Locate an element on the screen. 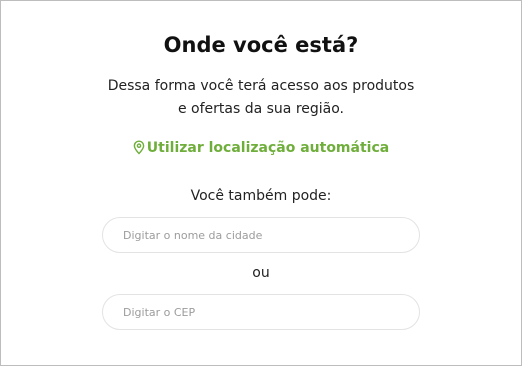 This screenshot has height=366, width=522. use-auto-location-link: Utilizar localização automática is located at coordinates (261, 148).